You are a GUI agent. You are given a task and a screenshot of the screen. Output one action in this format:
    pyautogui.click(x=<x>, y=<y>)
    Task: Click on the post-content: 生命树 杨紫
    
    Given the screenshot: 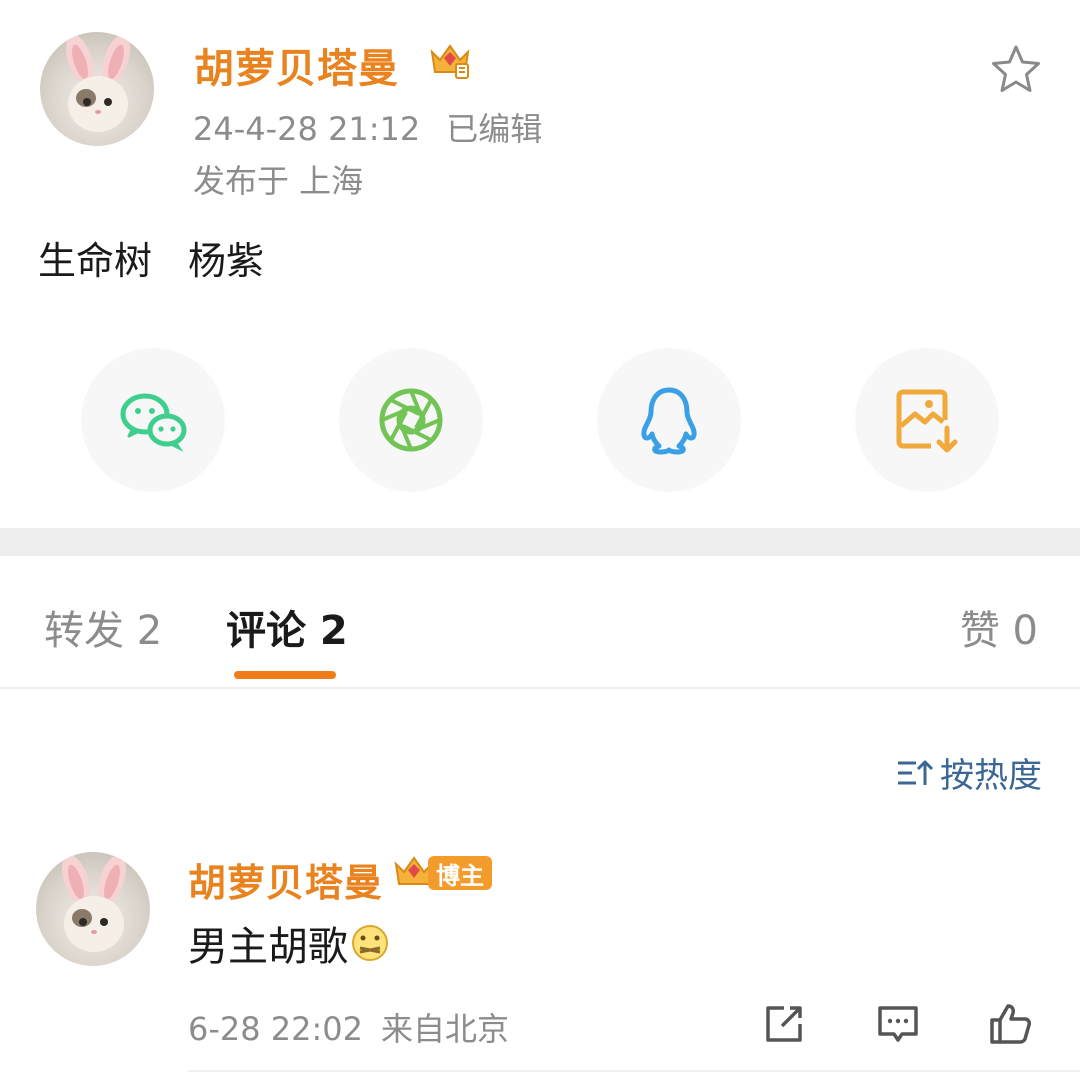 What is the action you would take?
    pyautogui.click(x=151, y=257)
    